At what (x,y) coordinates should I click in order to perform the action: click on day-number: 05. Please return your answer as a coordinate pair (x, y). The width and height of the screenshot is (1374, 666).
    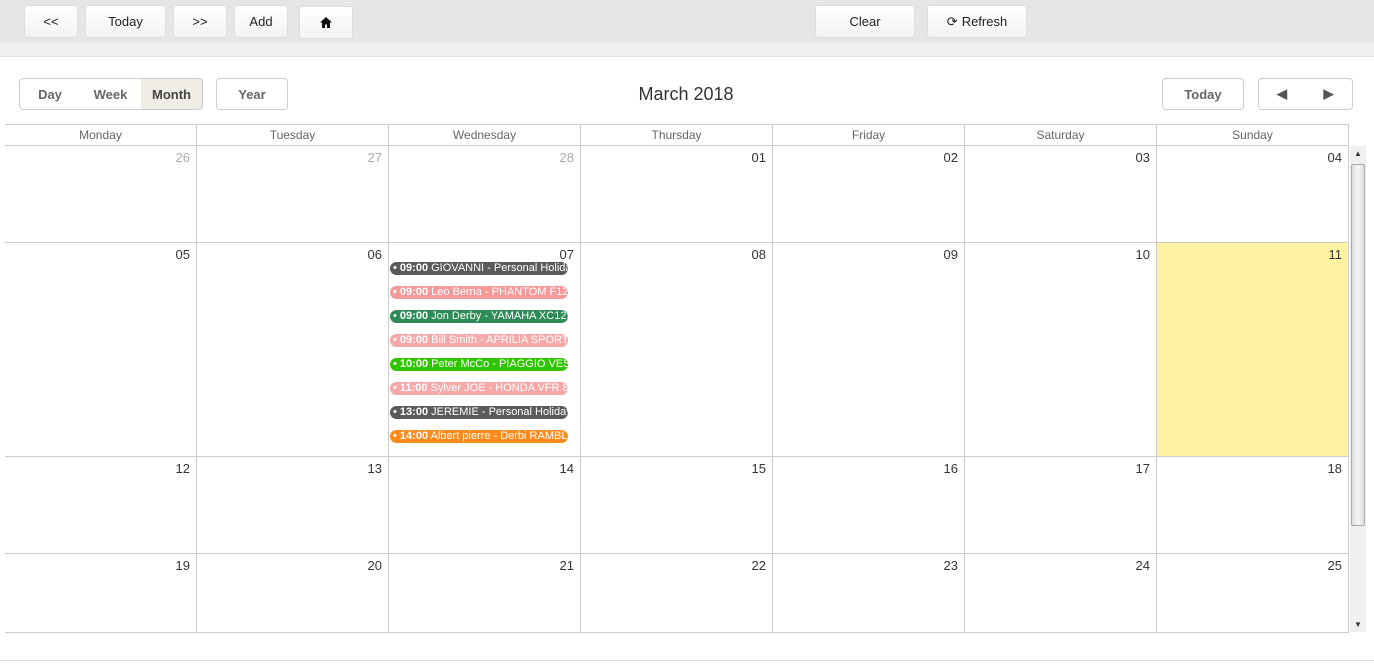
    Looking at the image, I should click on (183, 254).